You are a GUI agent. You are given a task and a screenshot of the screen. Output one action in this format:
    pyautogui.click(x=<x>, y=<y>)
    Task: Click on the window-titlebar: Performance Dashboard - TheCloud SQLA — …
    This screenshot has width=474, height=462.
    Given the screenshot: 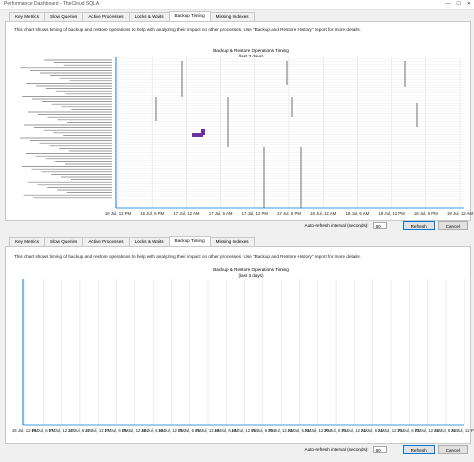 What is the action you would take?
    pyautogui.click(x=237, y=5)
    